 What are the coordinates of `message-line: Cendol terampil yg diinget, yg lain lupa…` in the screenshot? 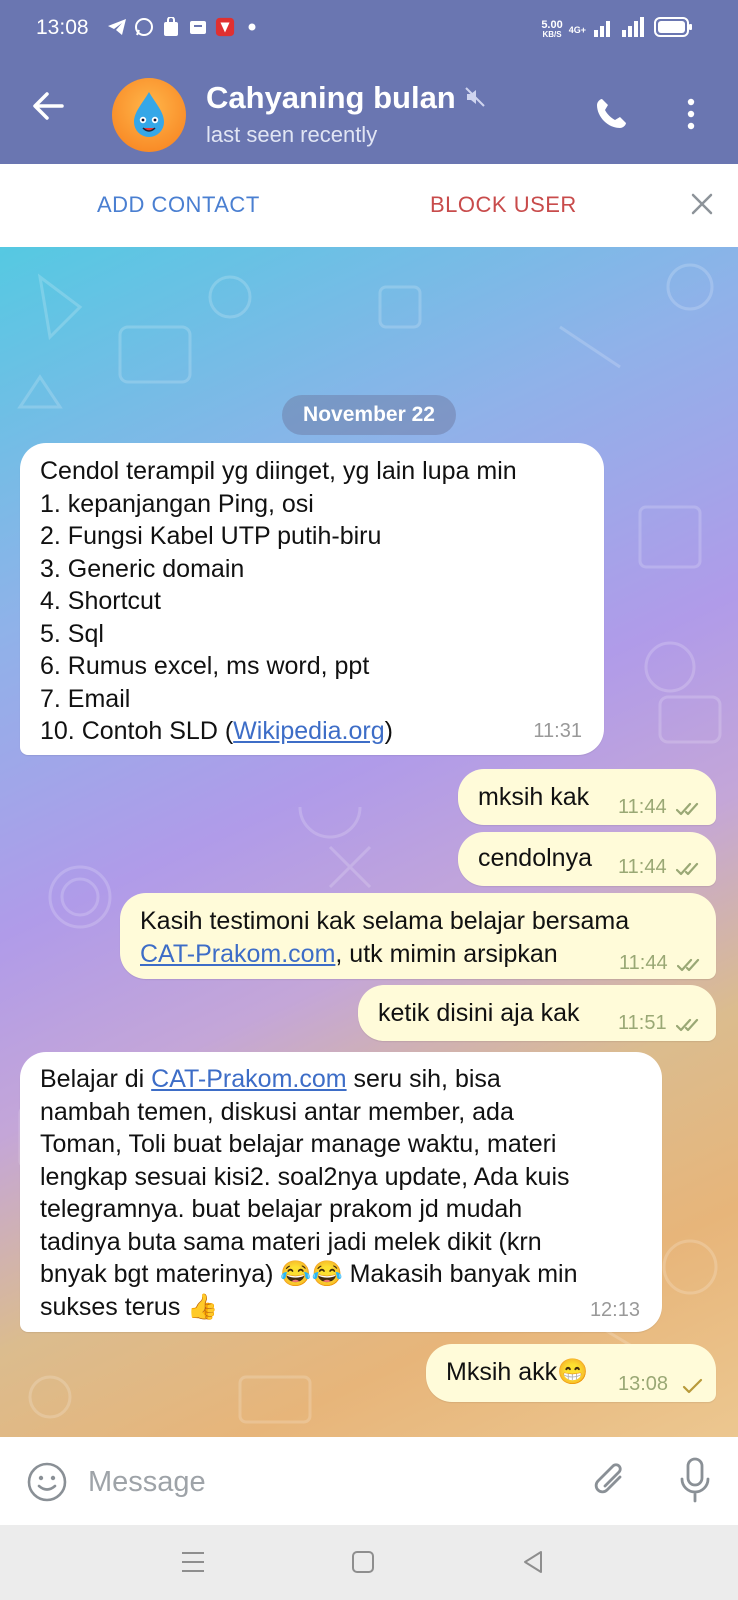 It's located at (278, 471).